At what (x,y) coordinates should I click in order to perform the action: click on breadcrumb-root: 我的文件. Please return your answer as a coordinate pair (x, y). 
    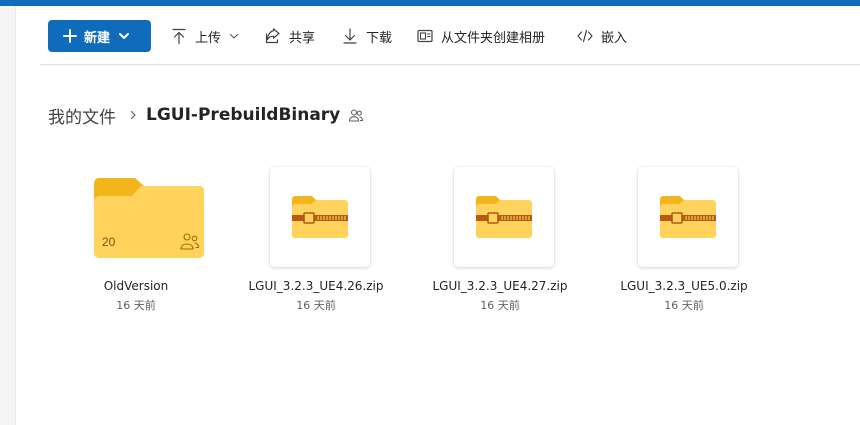
    Looking at the image, I should click on (82, 115).